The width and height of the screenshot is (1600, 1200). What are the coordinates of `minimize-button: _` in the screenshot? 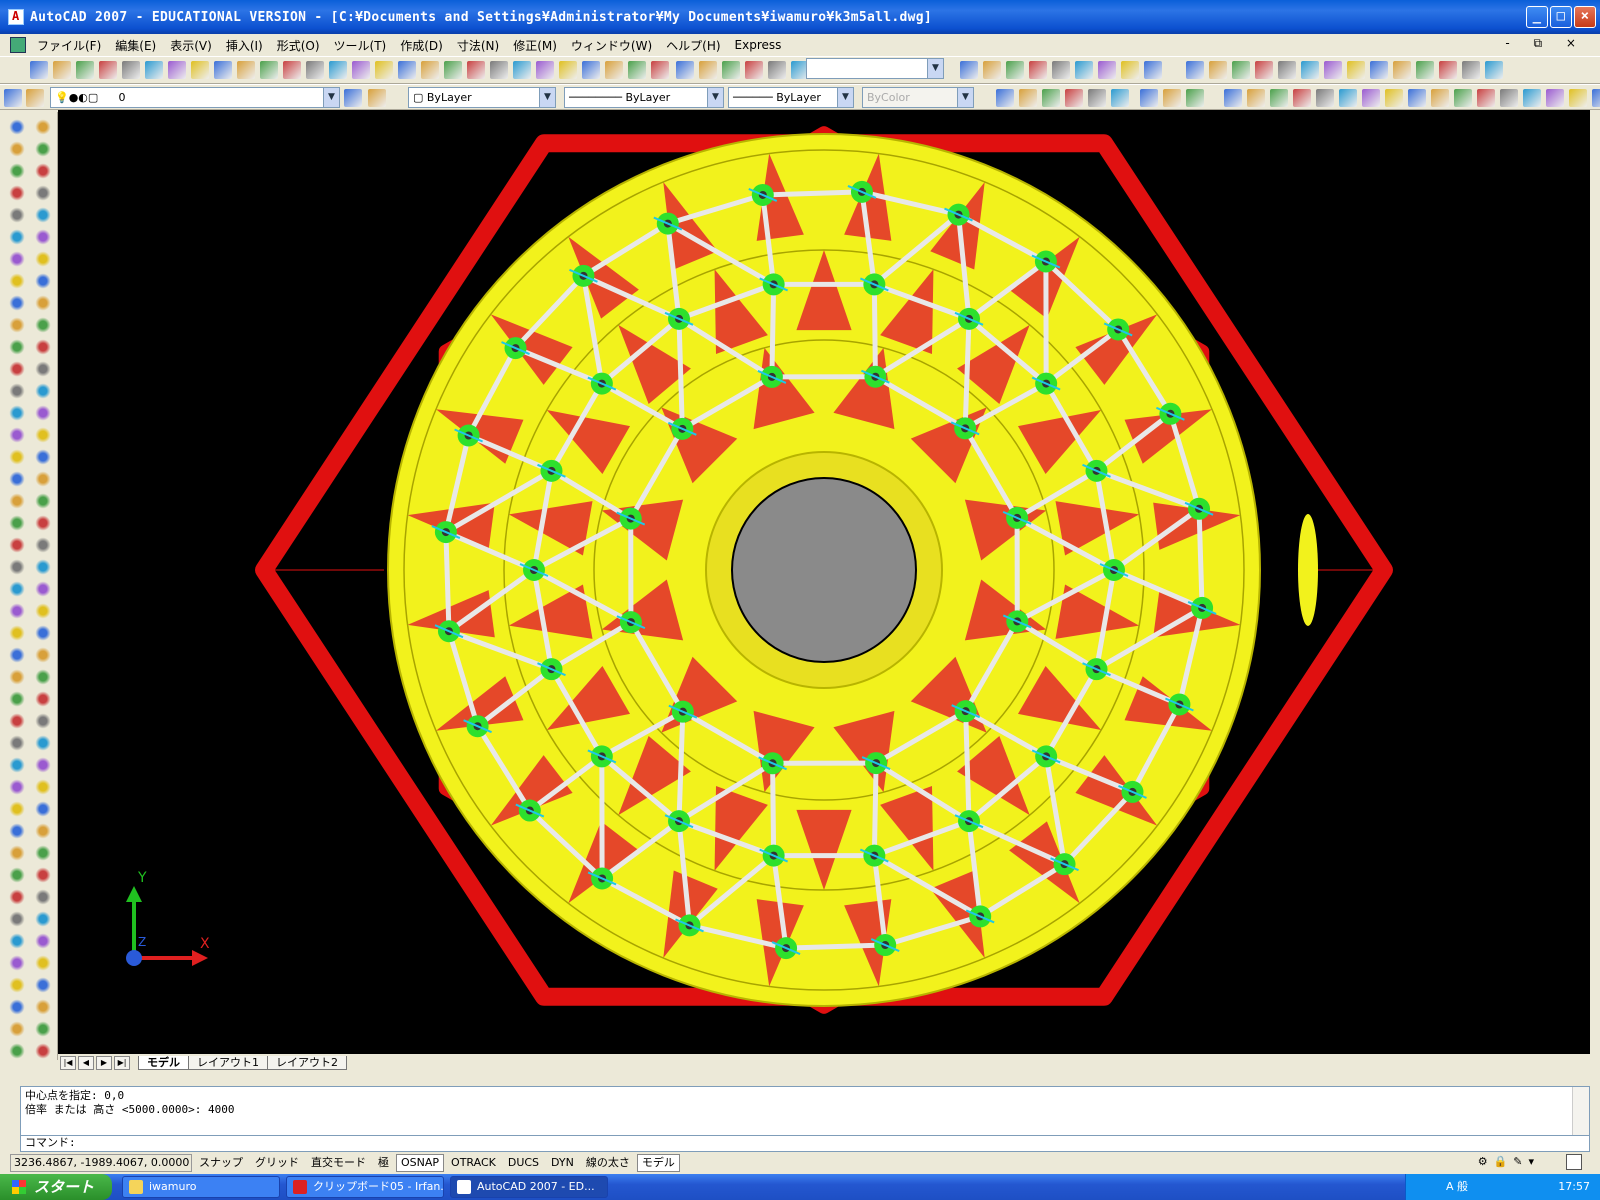 It's located at (1537, 17).